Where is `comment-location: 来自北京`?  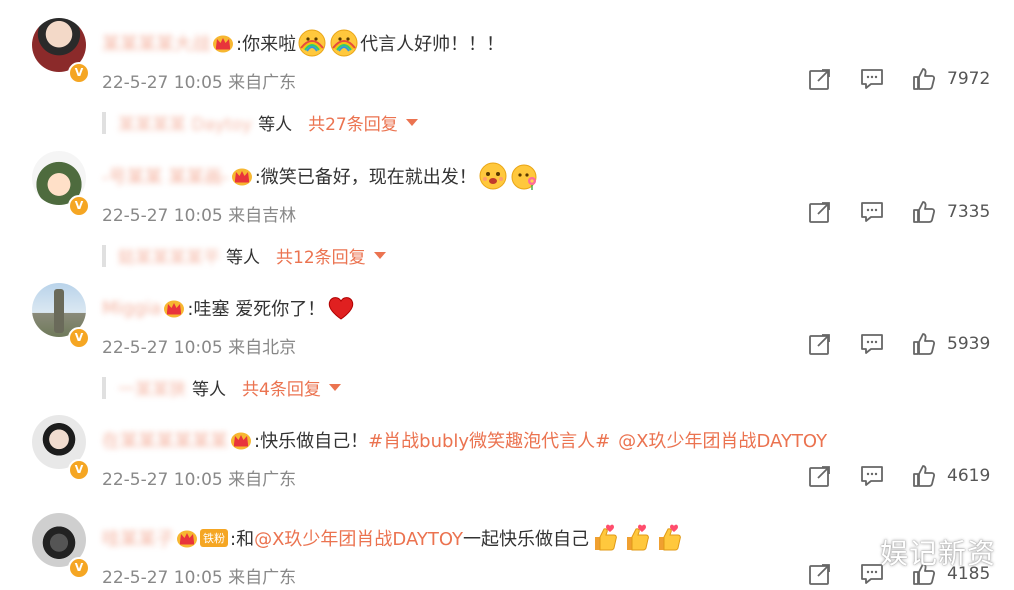
comment-location: 来自北京 is located at coordinates (262, 348).